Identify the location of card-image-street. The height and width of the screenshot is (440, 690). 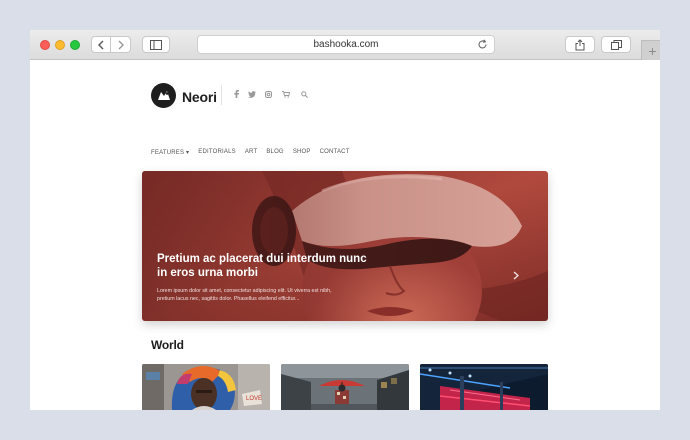
(345, 387).